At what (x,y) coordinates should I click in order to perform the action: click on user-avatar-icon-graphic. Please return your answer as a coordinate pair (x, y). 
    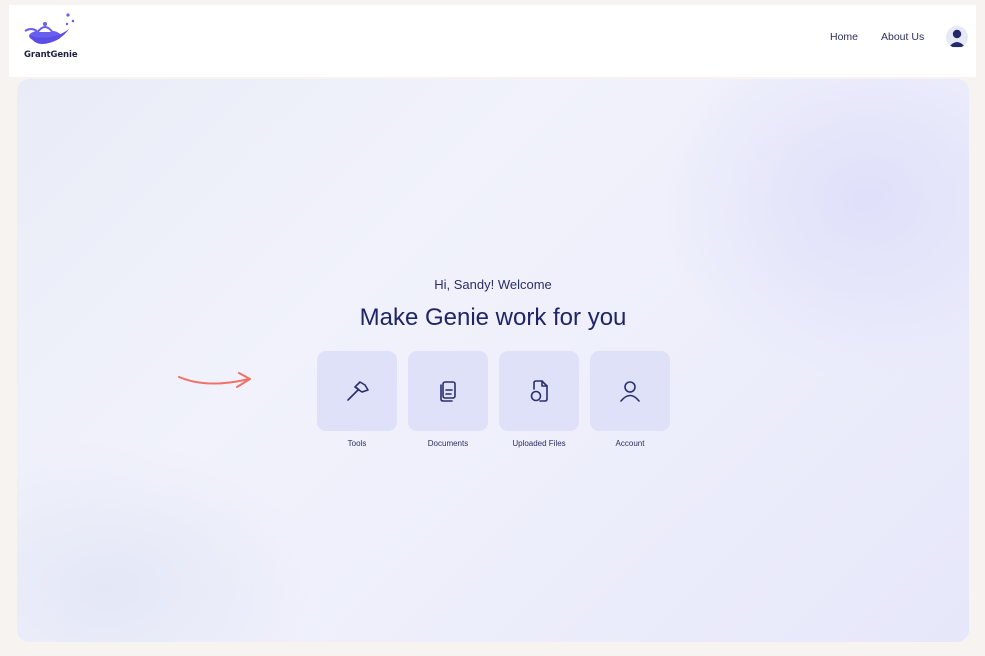
    Looking at the image, I should click on (957, 38).